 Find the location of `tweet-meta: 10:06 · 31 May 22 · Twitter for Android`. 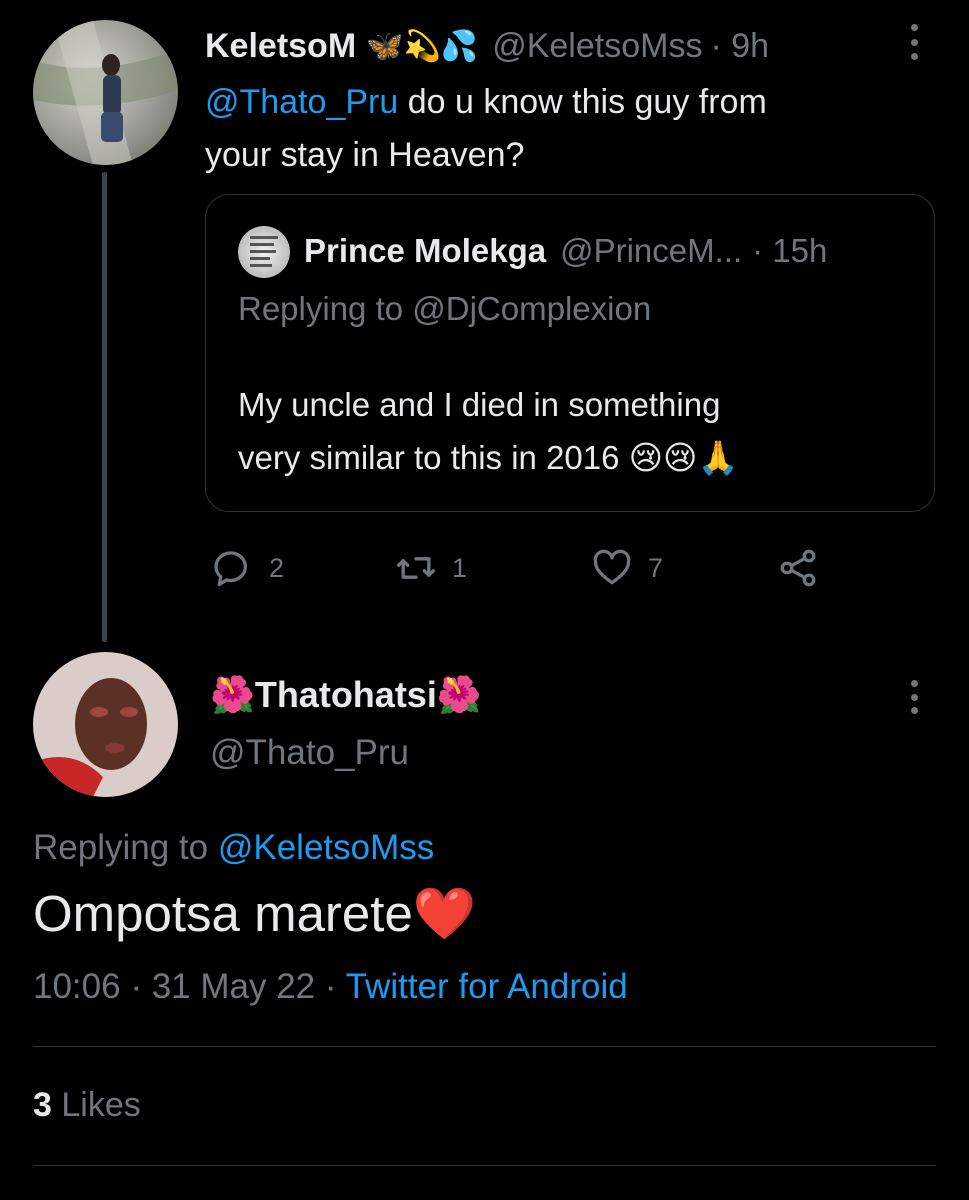

tweet-meta: 10:06 · 31 May 22 · Twitter for Android is located at coordinates (330, 987).